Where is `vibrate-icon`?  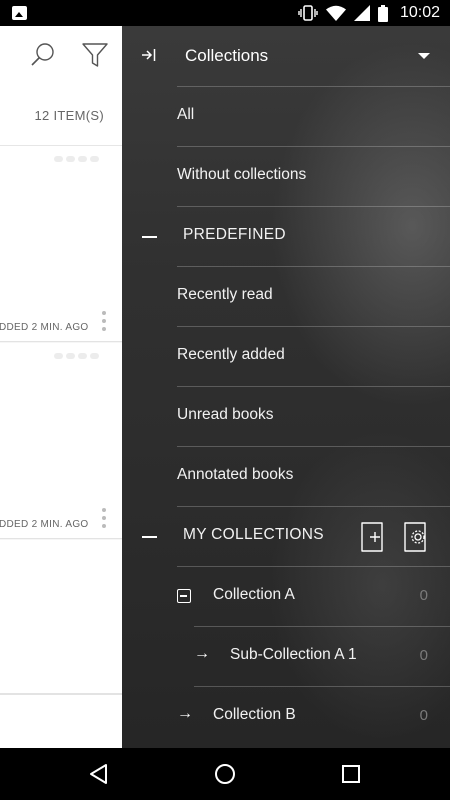 vibrate-icon is located at coordinates (308, 13).